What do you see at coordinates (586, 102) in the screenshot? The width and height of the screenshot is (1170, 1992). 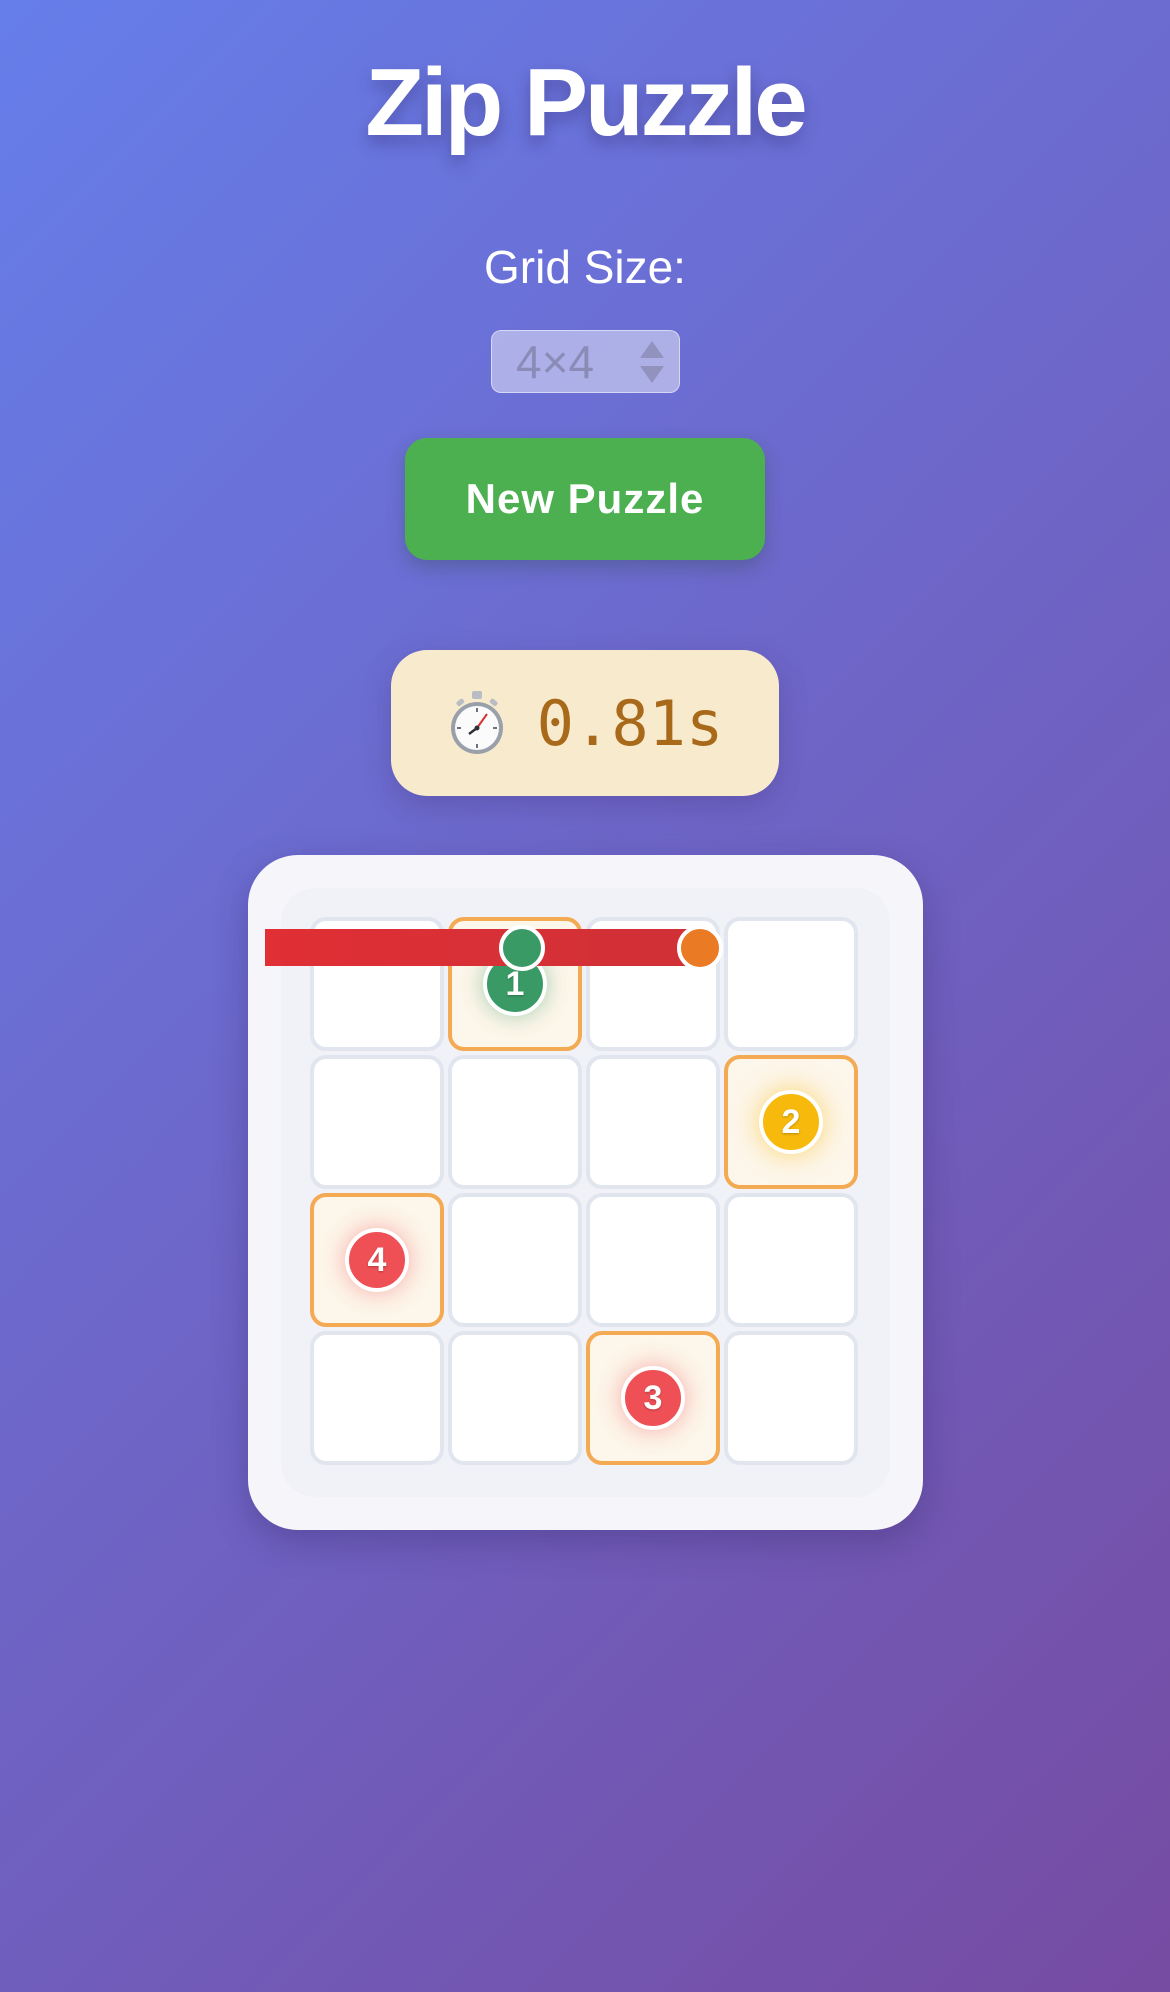 I see `page-title: Zip Puzzle` at bounding box center [586, 102].